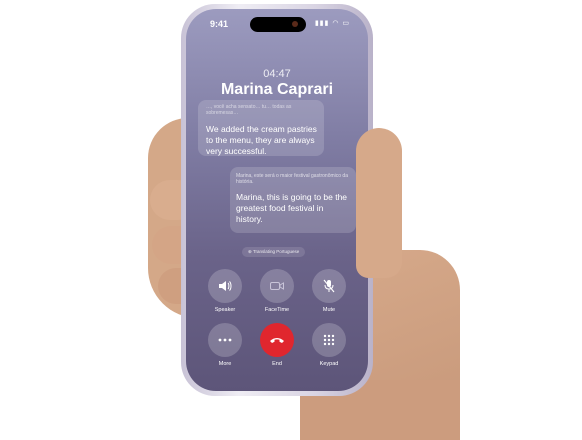  I want to click on ellipsis-icon, so click(225, 340).